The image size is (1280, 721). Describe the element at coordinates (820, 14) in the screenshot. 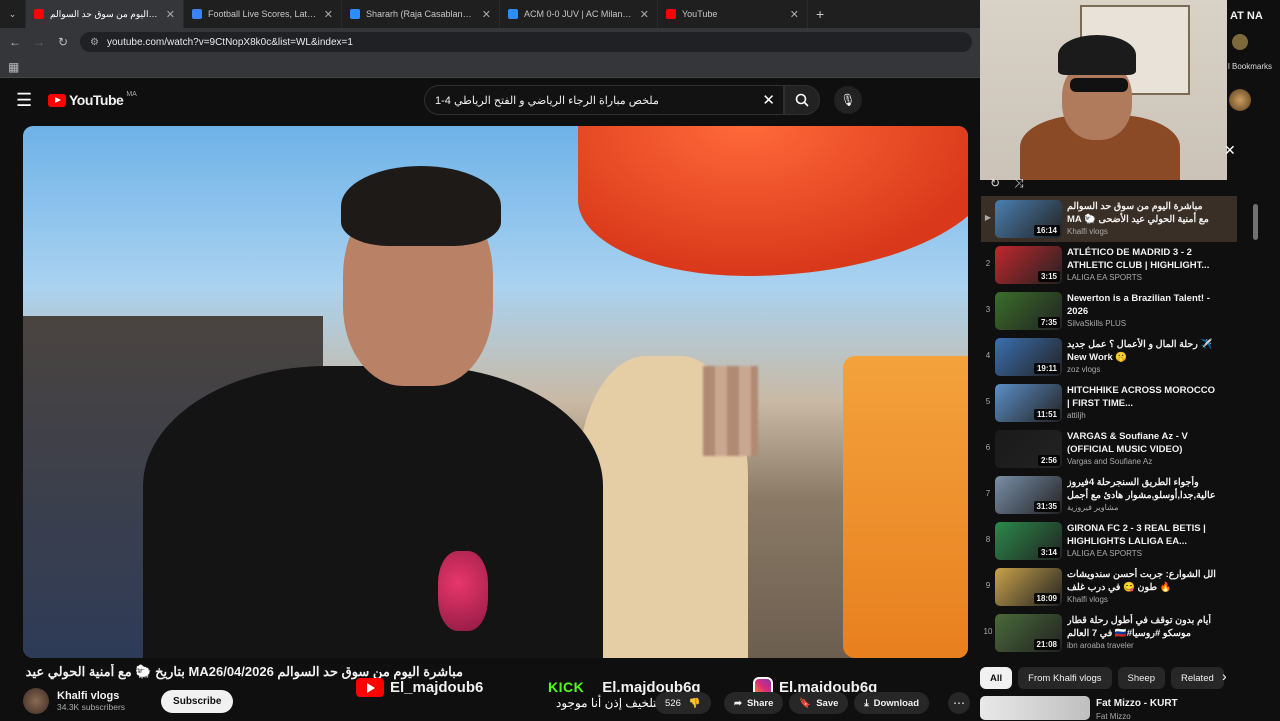

I see `new-tab-button: +` at that location.